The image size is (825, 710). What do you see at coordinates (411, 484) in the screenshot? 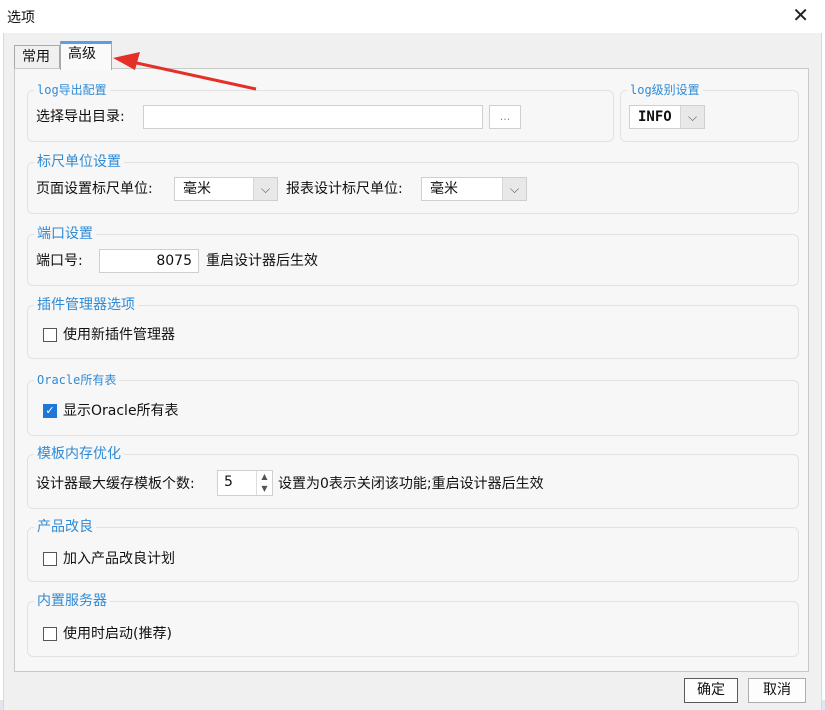
I see `template-cache-note: 设置为0表示关闭该功能;重启设计器后生效` at bounding box center [411, 484].